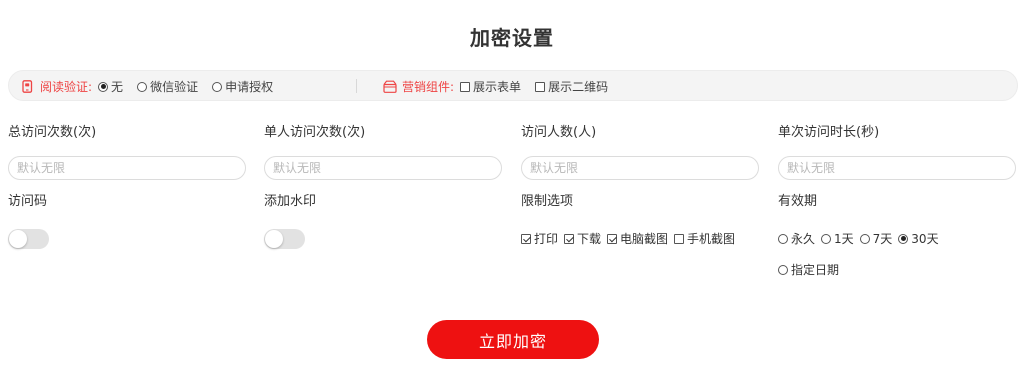 The height and width of the screenshot is (367, 1024). I want to click on access-code-toggle, so click(28, 239).